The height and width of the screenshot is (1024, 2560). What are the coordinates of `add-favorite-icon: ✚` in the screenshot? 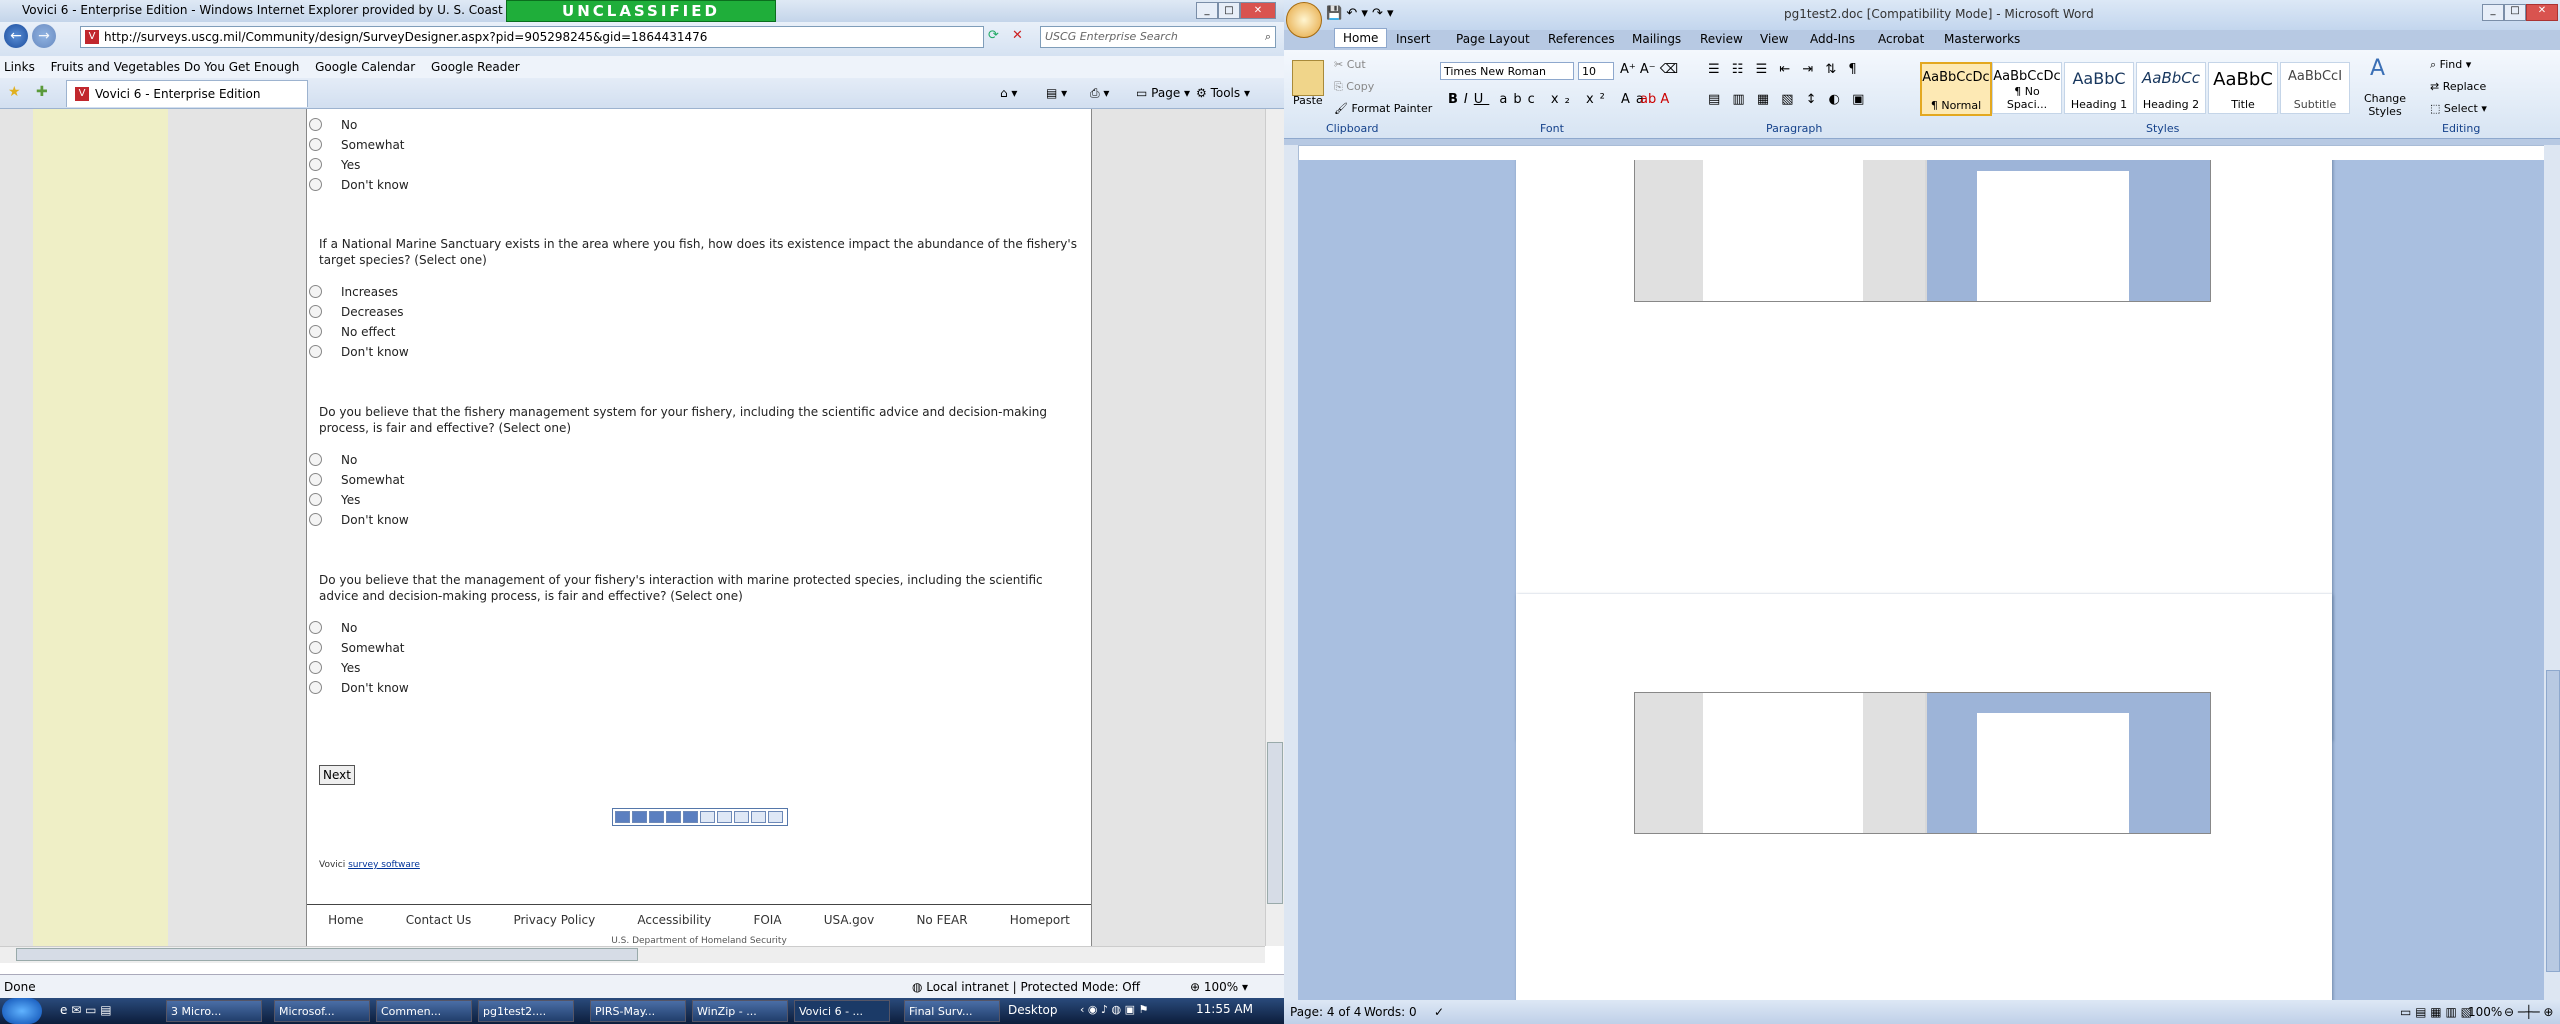 It's located at (42, 92).